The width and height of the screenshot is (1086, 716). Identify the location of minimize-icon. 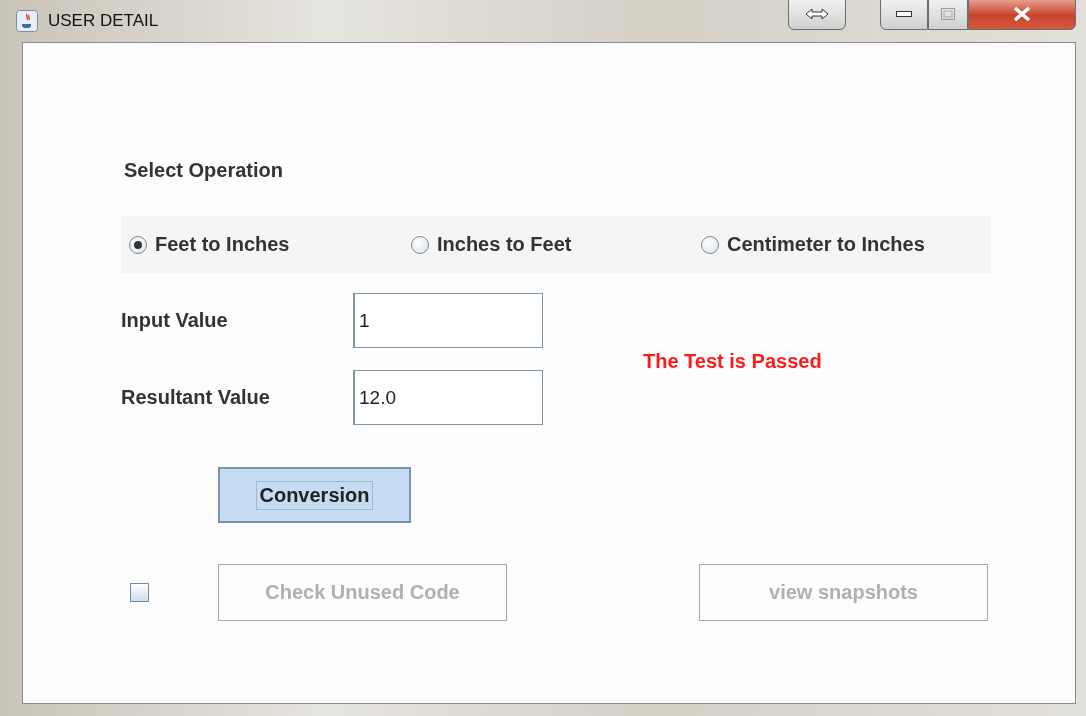
(904, 14).